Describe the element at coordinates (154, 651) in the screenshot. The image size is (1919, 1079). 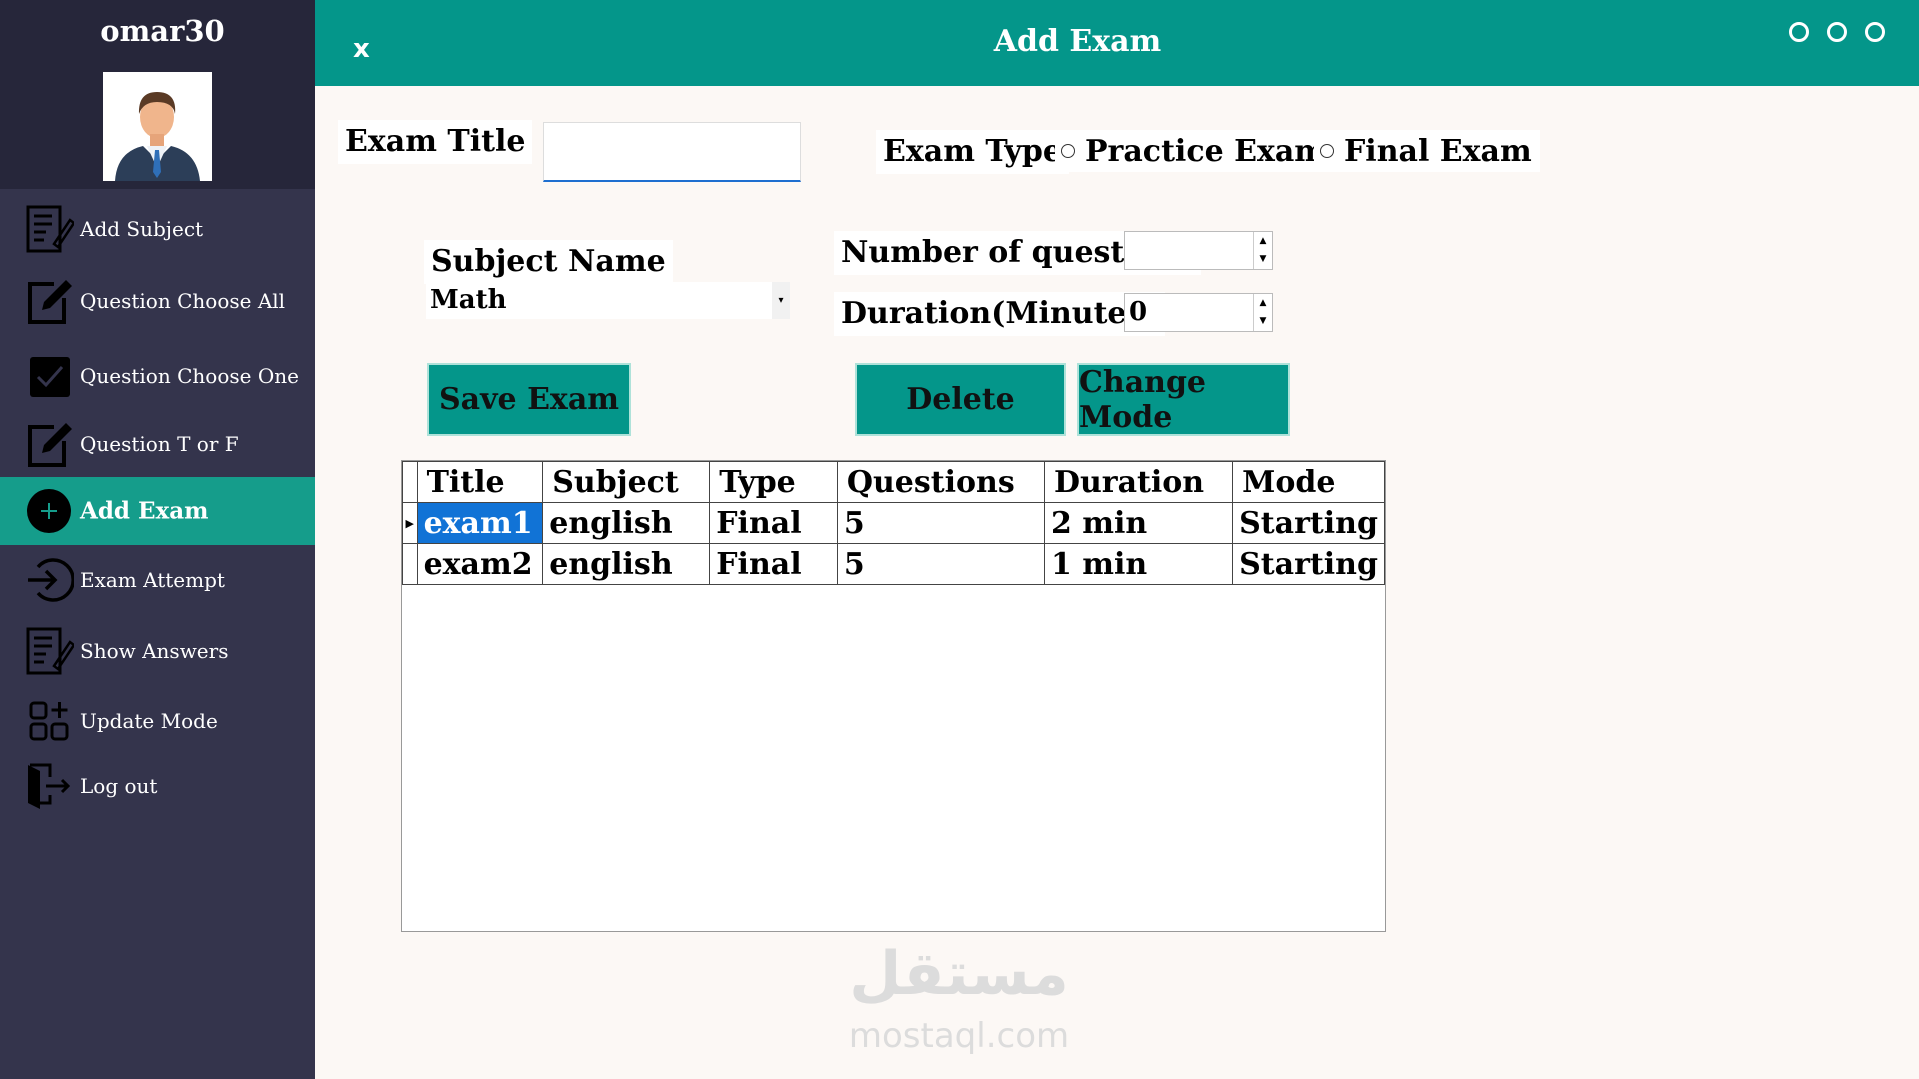
I see `sidebar-item-label: Show Answers` at that location.